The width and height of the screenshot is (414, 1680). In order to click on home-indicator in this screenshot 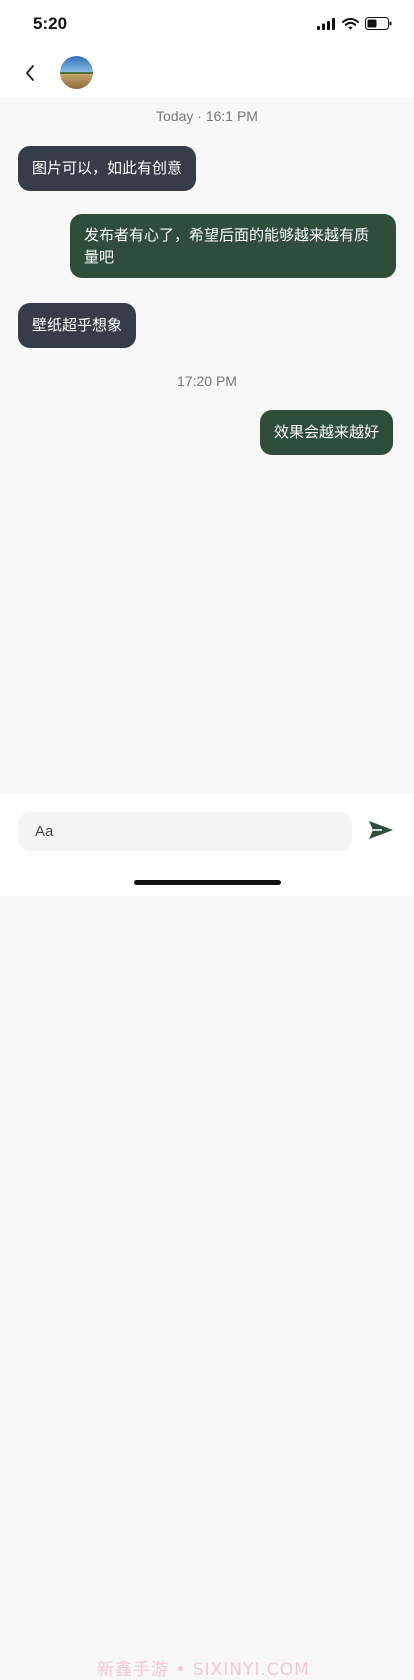, I will do `click(207, 882)`.